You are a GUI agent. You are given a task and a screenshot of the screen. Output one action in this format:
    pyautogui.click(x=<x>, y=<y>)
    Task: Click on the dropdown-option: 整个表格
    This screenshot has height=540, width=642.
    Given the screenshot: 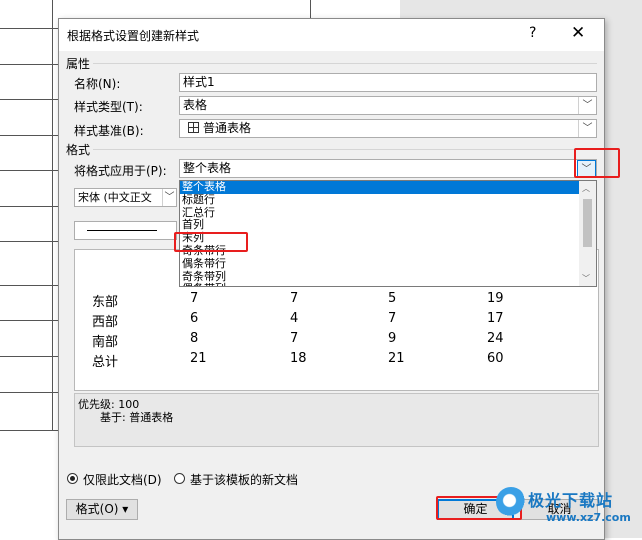 What is the action you would take?
    pyautogui.click(x=379, y=187)
    